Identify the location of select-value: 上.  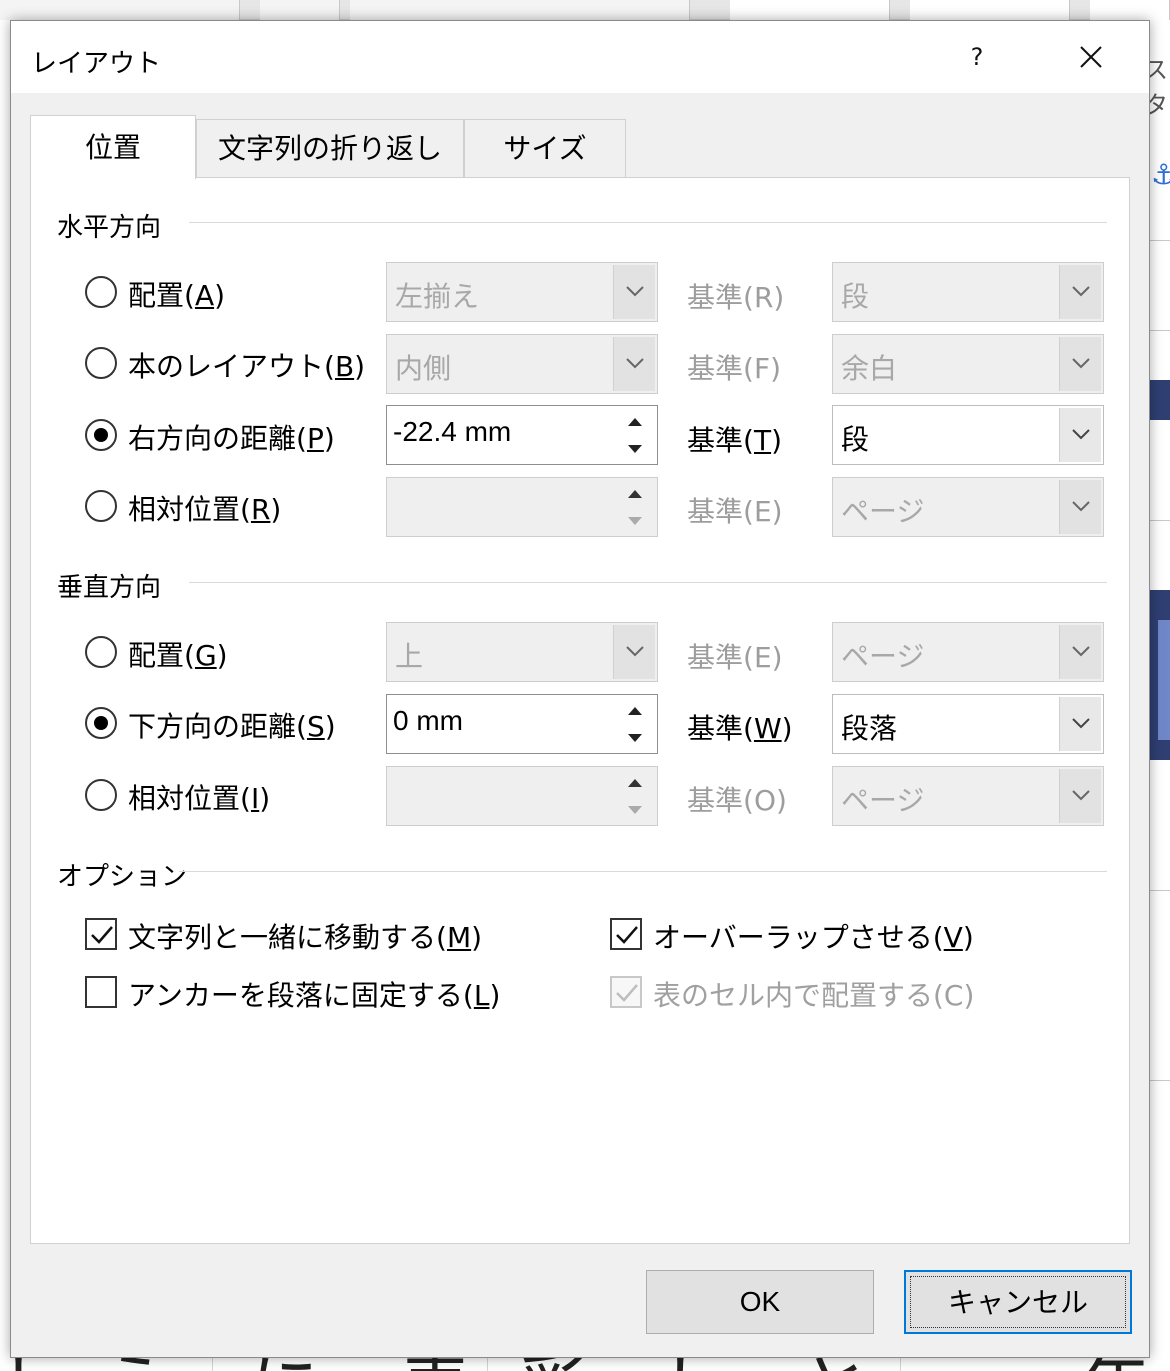
(409, 656).